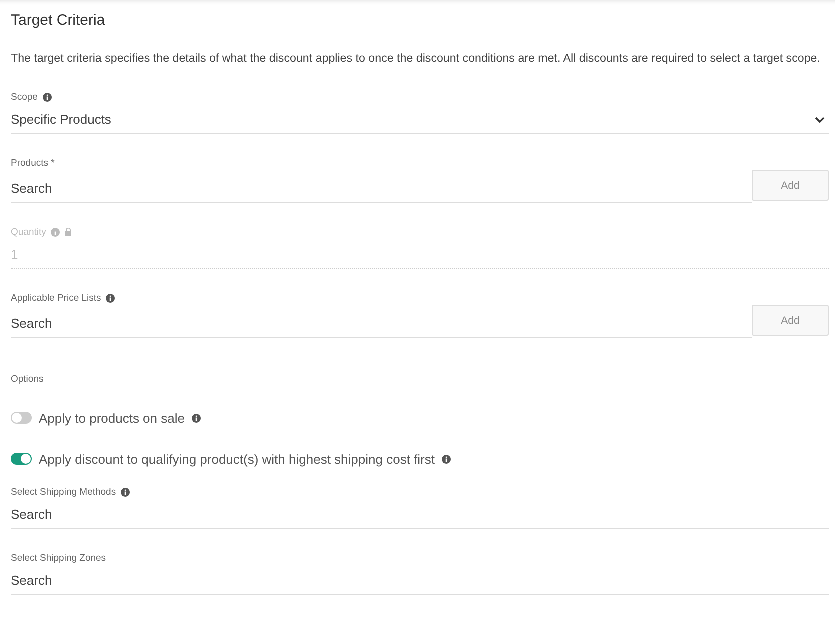 This screenshot has height=625, width=835. Describe the element at coordinates (33, 163) in the screenshot. I see `field-label: Products *` at that location.